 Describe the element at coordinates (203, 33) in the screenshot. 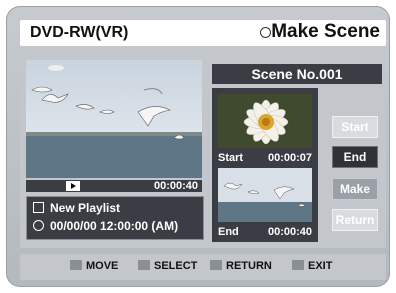

I see `header-bar: DVD-RW(VR) Make Scene` at that location.